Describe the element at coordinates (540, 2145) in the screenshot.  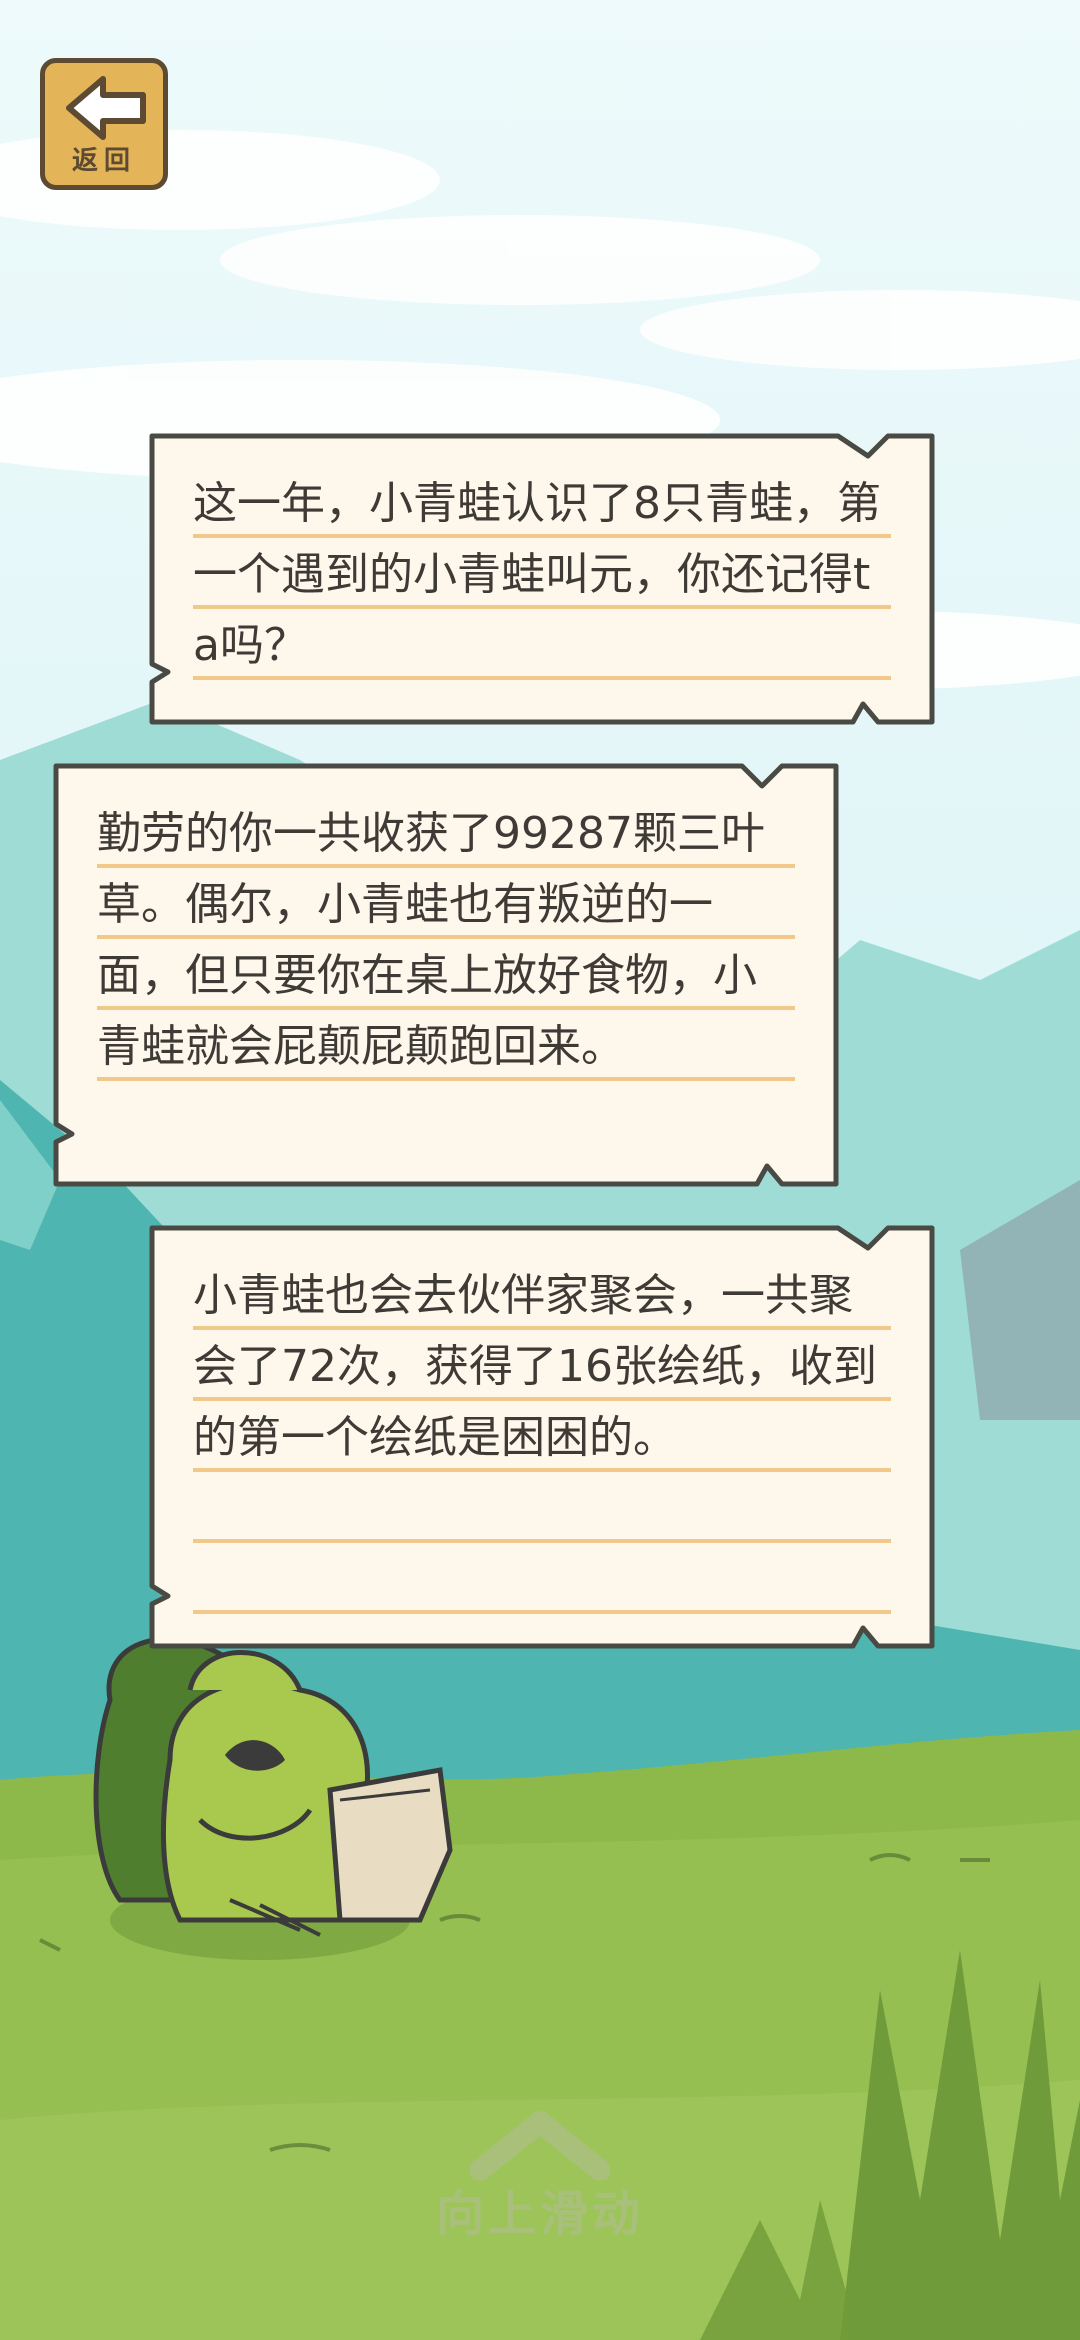
I see `chevron-up-icon` at that location.